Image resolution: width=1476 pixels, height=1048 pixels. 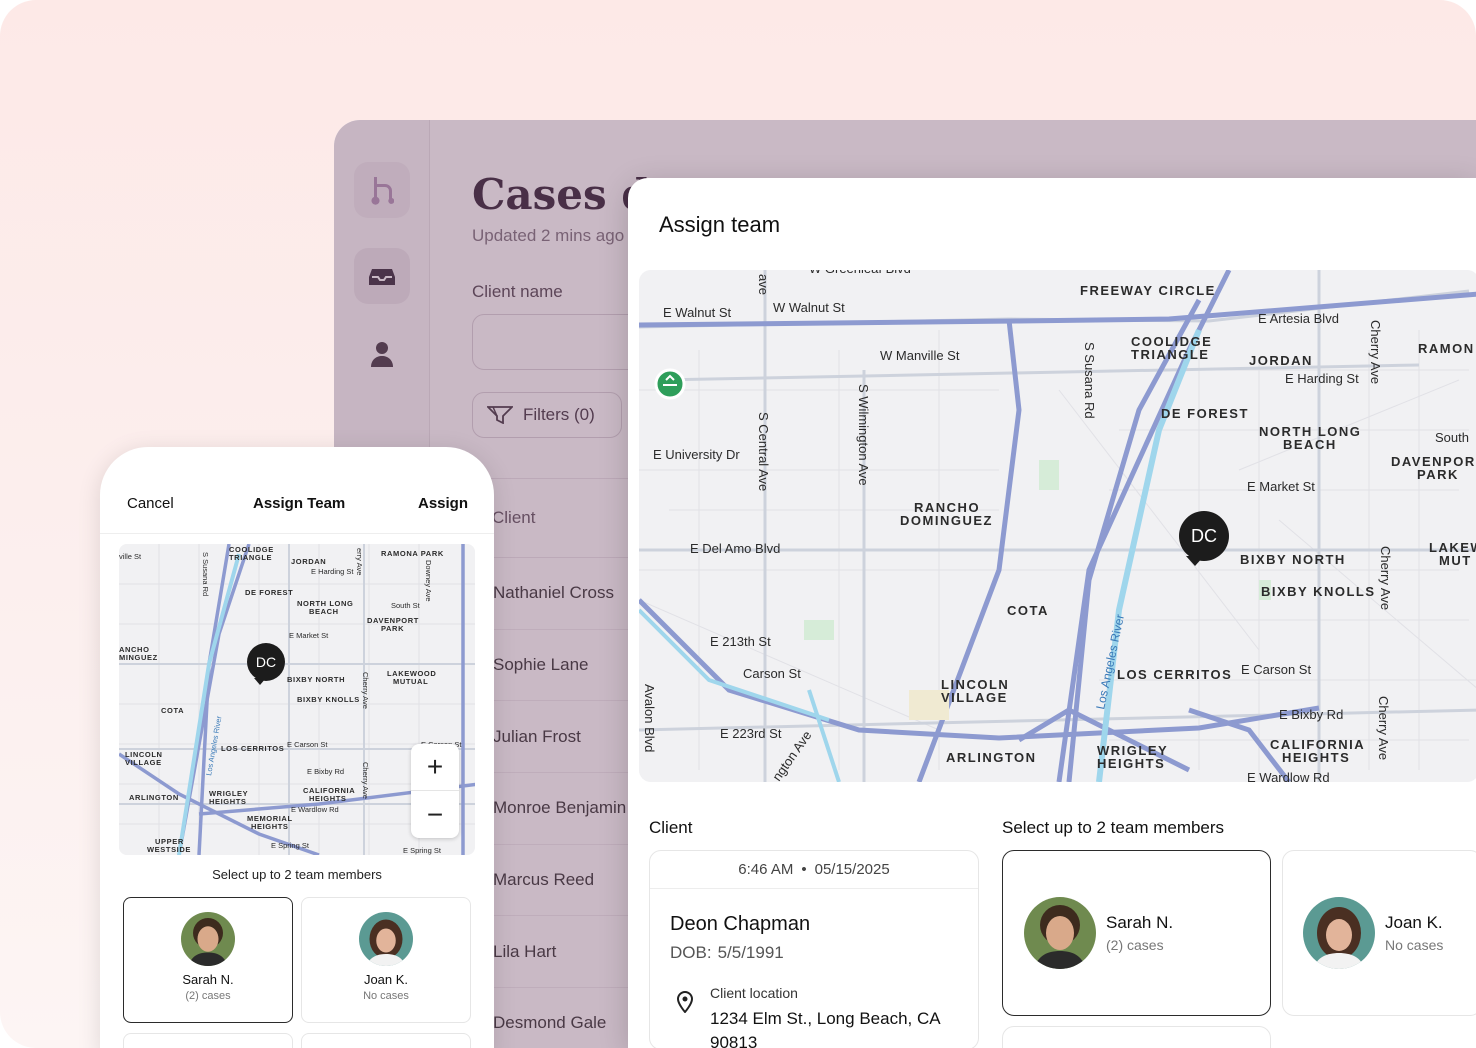 I want to click on phone-member-card-sarah: Sarah N. (2) cases, so click(x=208, y=960).